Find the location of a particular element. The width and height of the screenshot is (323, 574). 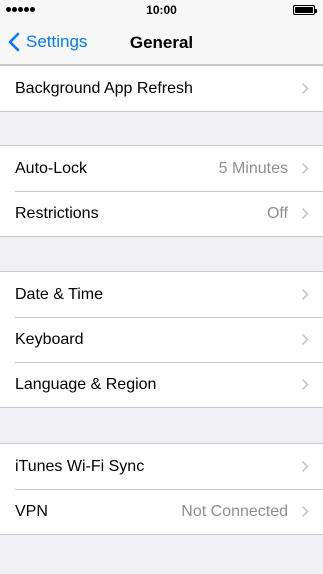

row-value: Not Connected is located at coordinates (234, 511).